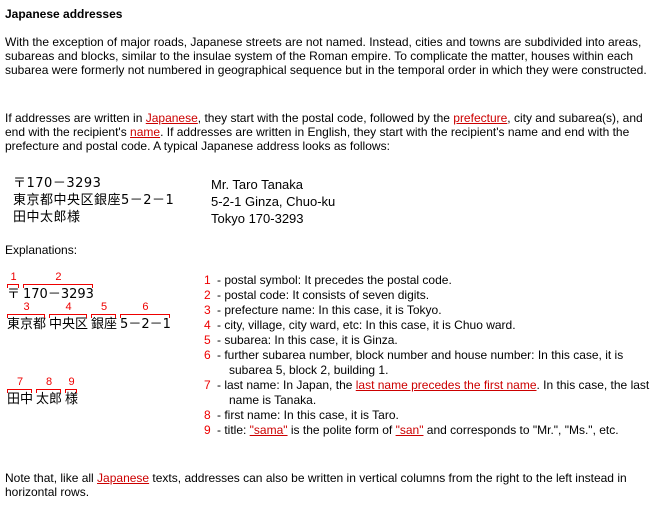  I want to click on explanations-label: Explanations:, so click(41, 250).